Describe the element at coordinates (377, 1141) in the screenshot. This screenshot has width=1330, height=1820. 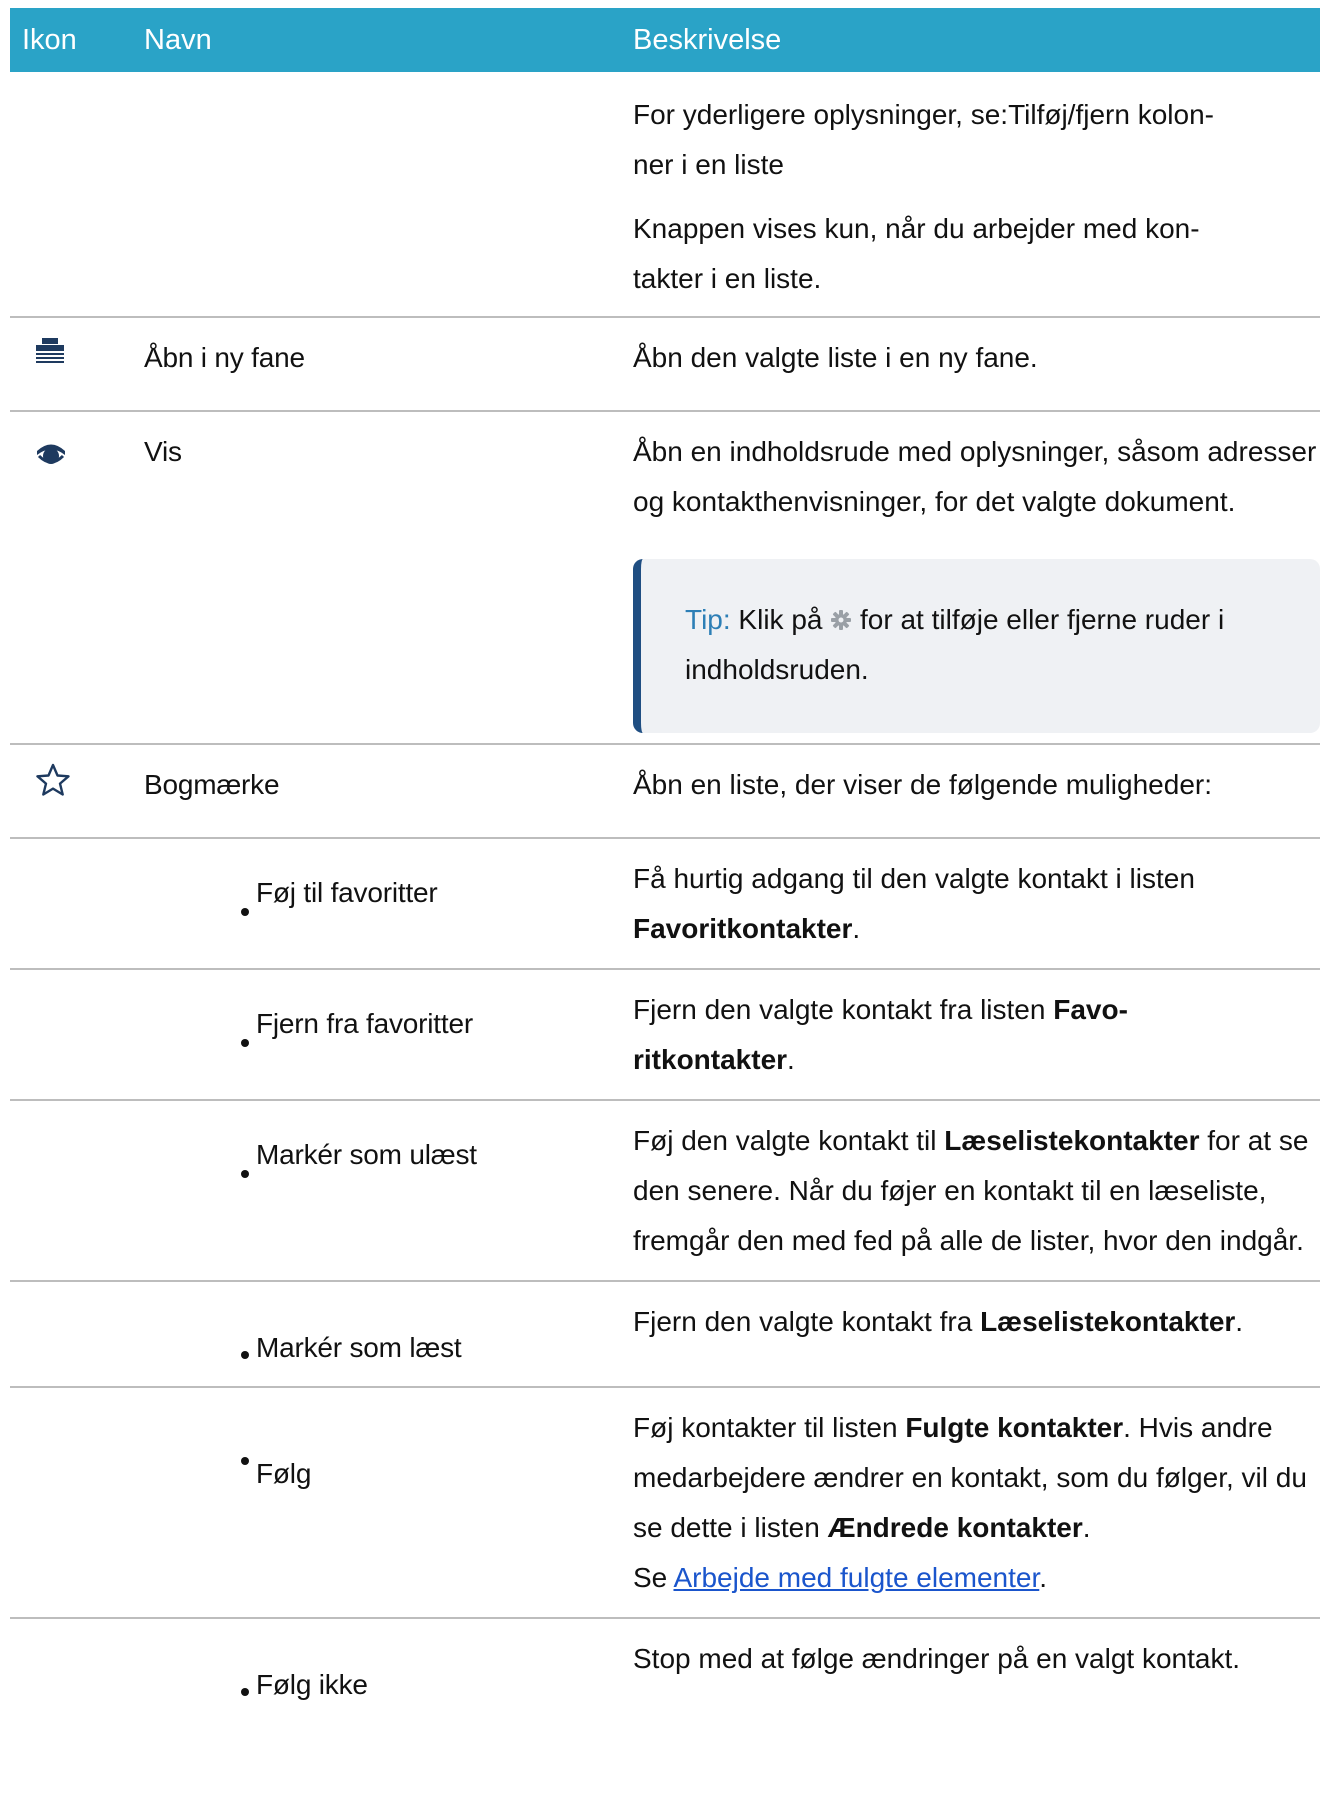
I see `list-item: Markér som ulæst` at that location.